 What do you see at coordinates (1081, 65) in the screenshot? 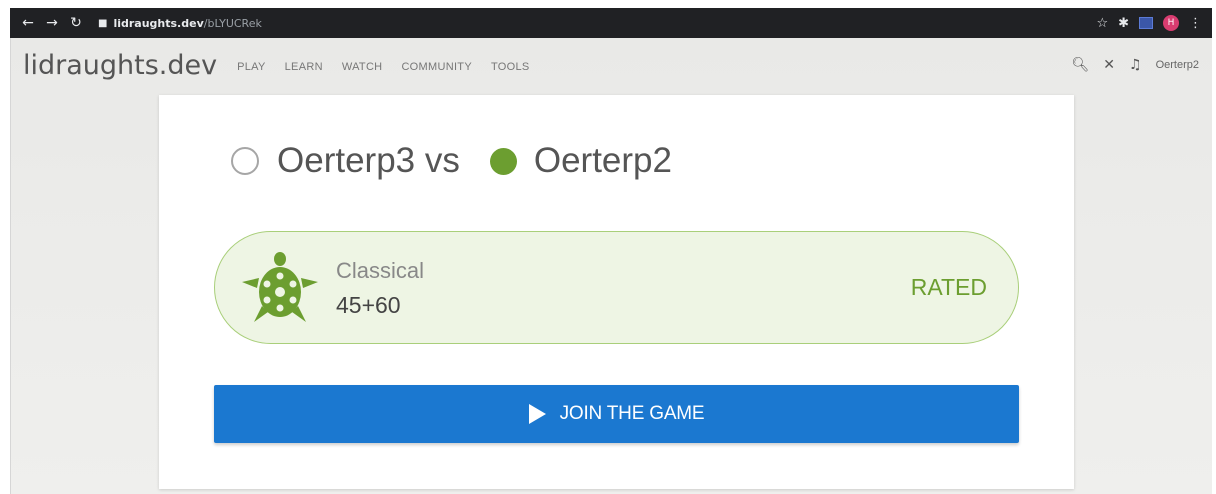
I see `search-icon: 🔍︎` at bounding box center [1081, 65].